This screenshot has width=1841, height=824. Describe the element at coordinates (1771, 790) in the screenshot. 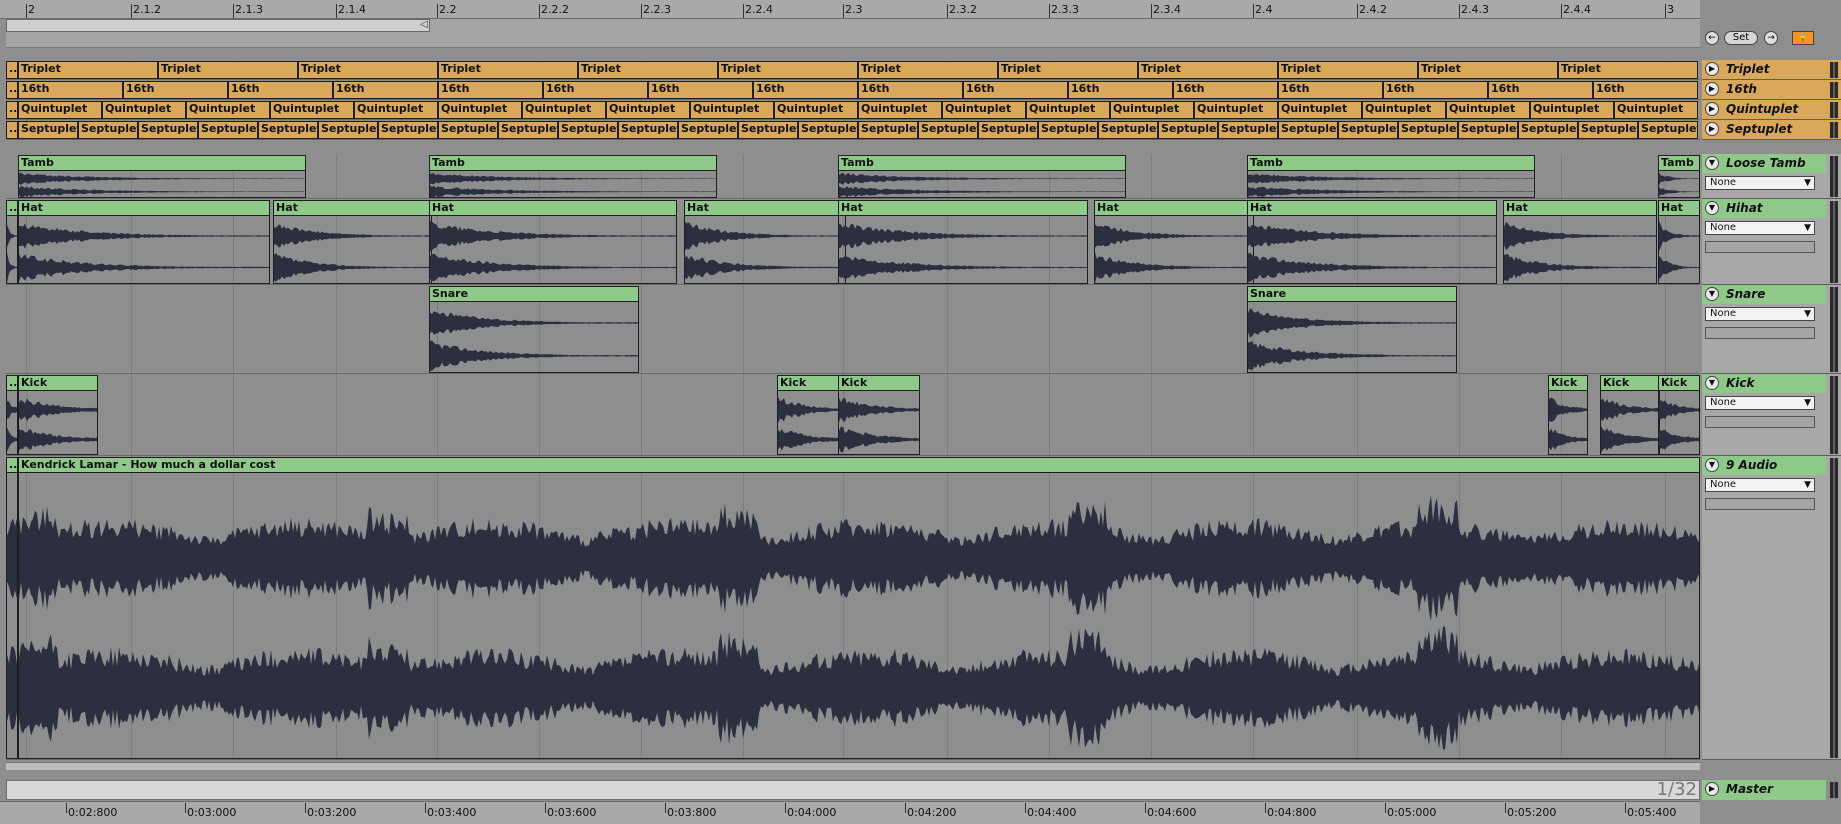

I see `master-track-header: ▶ Master` at that location.